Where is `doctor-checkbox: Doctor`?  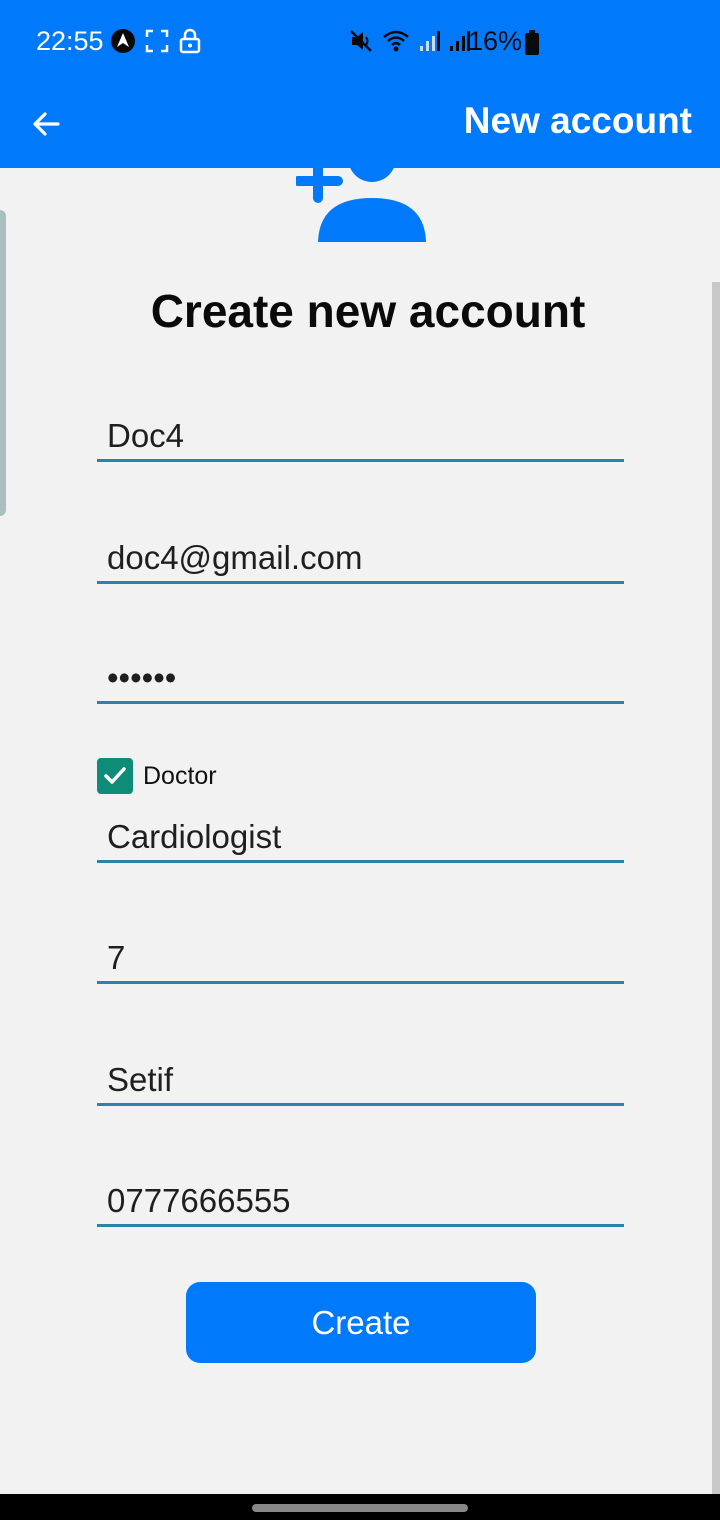 doctor-checkbox: Doctor is located at coordinates (157, 776).